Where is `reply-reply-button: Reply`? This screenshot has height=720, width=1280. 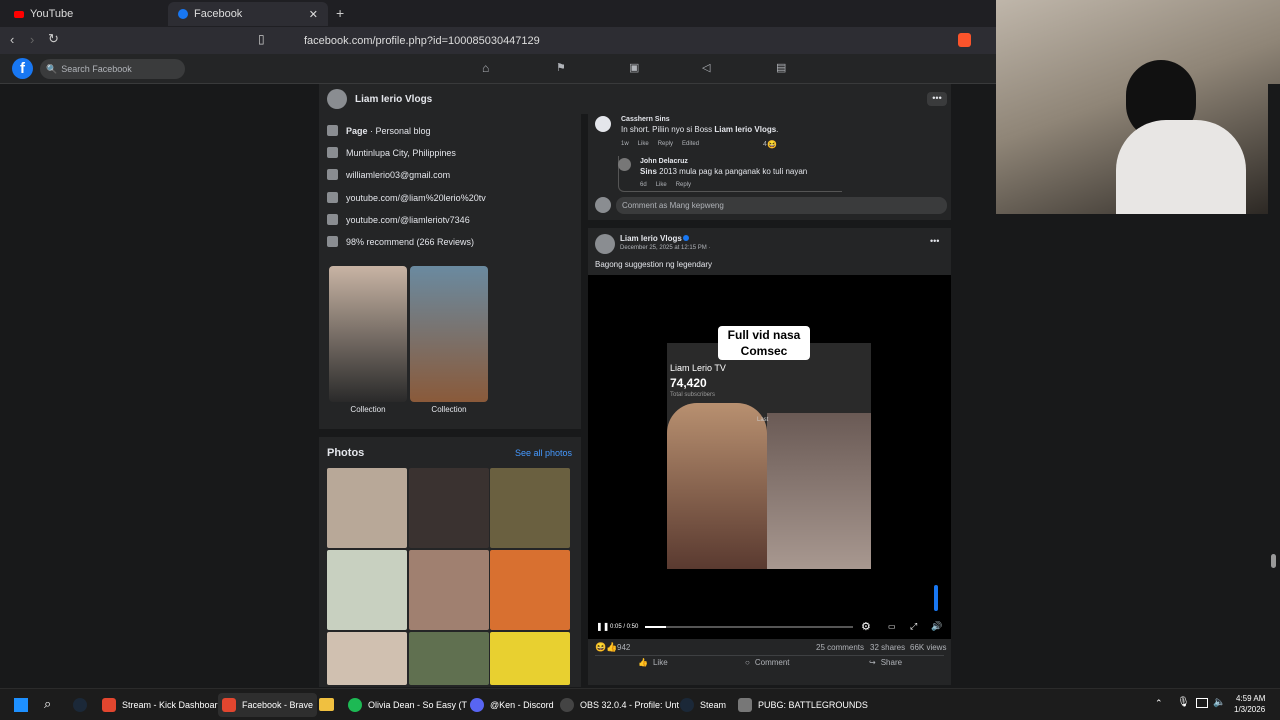
reply-reply-button: Reply is located at coordinates (683, 185).